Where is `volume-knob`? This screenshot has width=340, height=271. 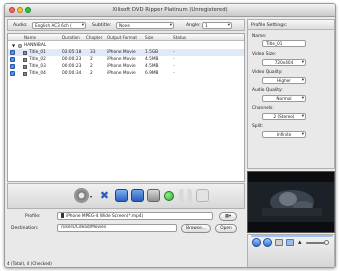
volume-knob is located at coordinates (326, 242).